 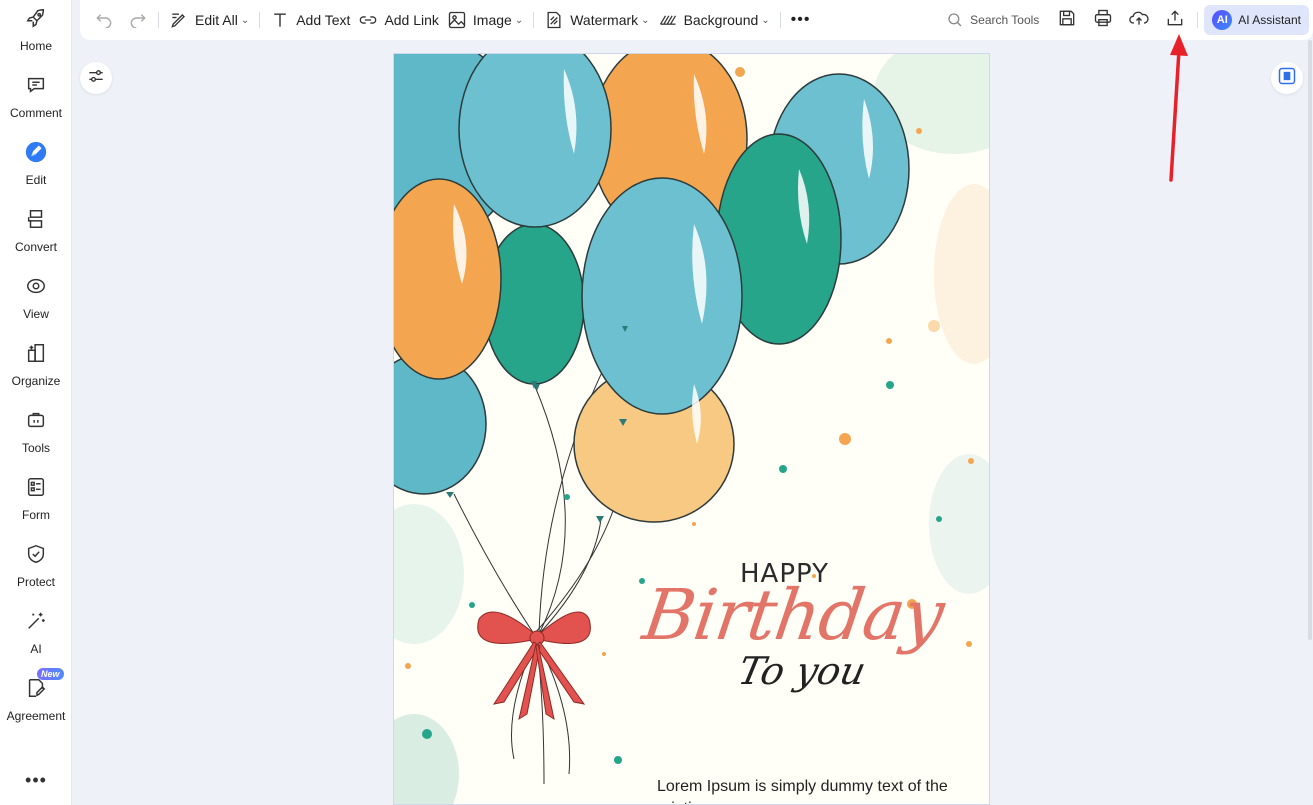 I want to click on sidebar-item-label: Edit, so click(x=36, y=180).